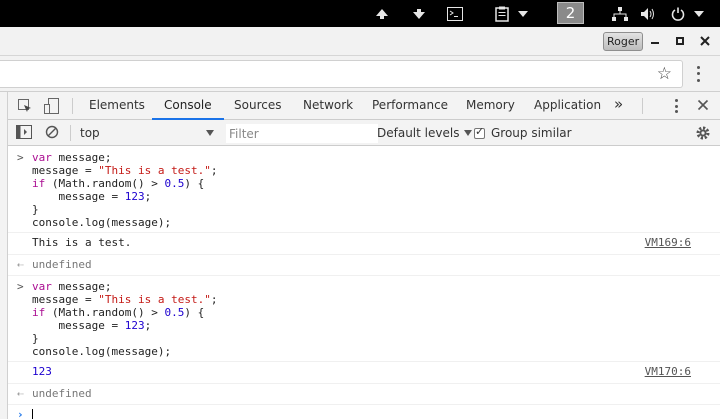  What do you see at coordinates (567, 106) in the screenshot?
I see `tab-application: Application` at bounding box center [567, 106].